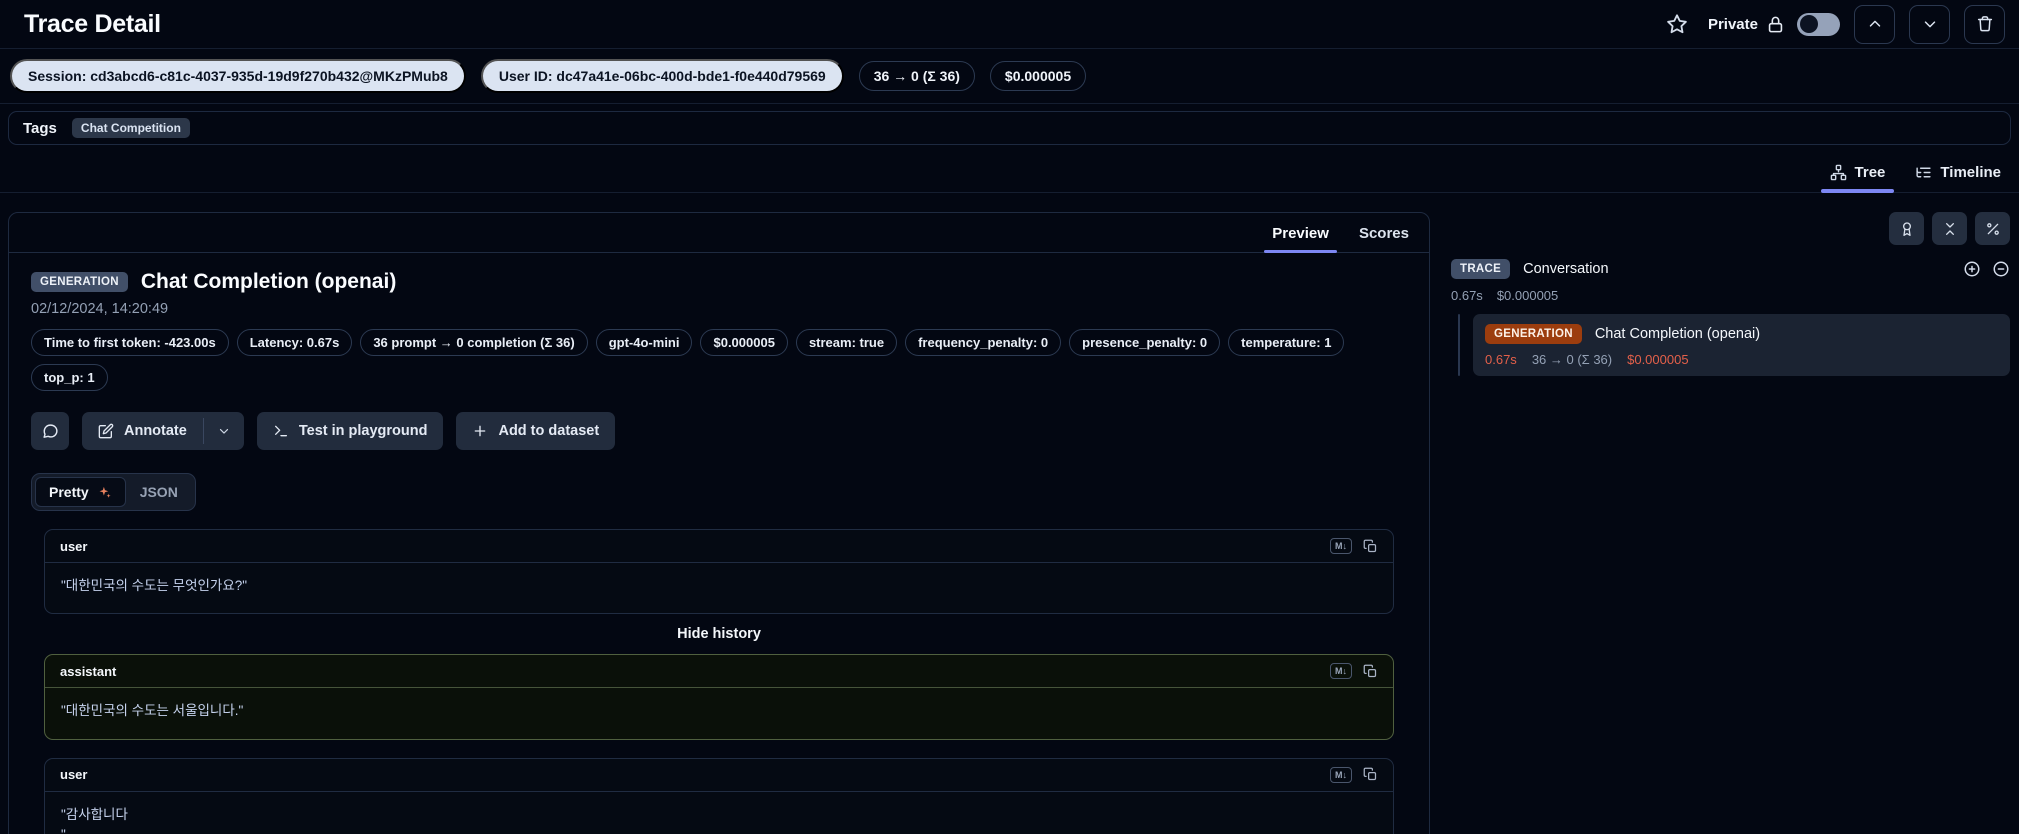 The width and height of the screenshot is (2019, 834). I want to click on tab-timeline-label: Timeline, so click(1970, 172).